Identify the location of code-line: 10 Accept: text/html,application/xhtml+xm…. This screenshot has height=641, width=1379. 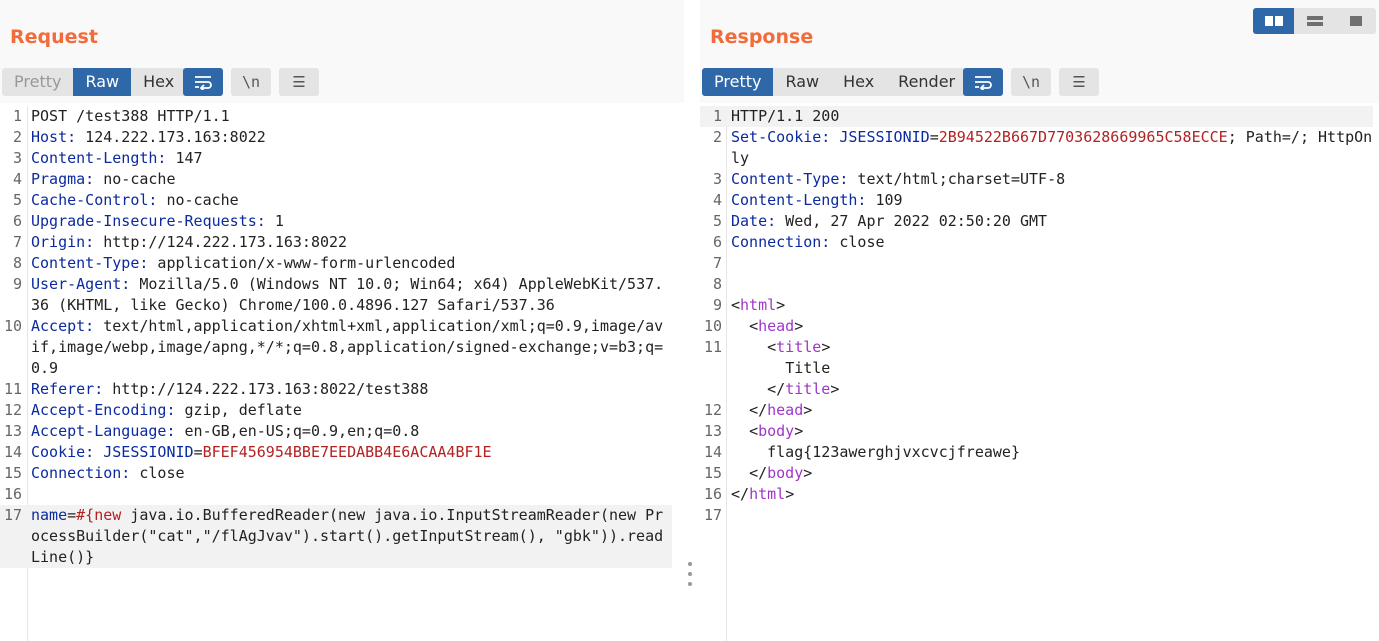
(336, 347).